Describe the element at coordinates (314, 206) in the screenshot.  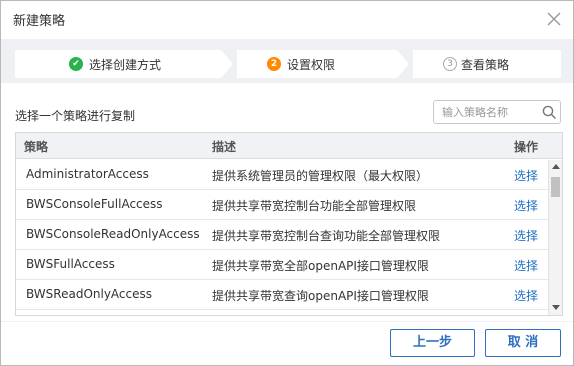
I see `policy-description: 提供共享带宽控制台功能全部管理权限` at that location.